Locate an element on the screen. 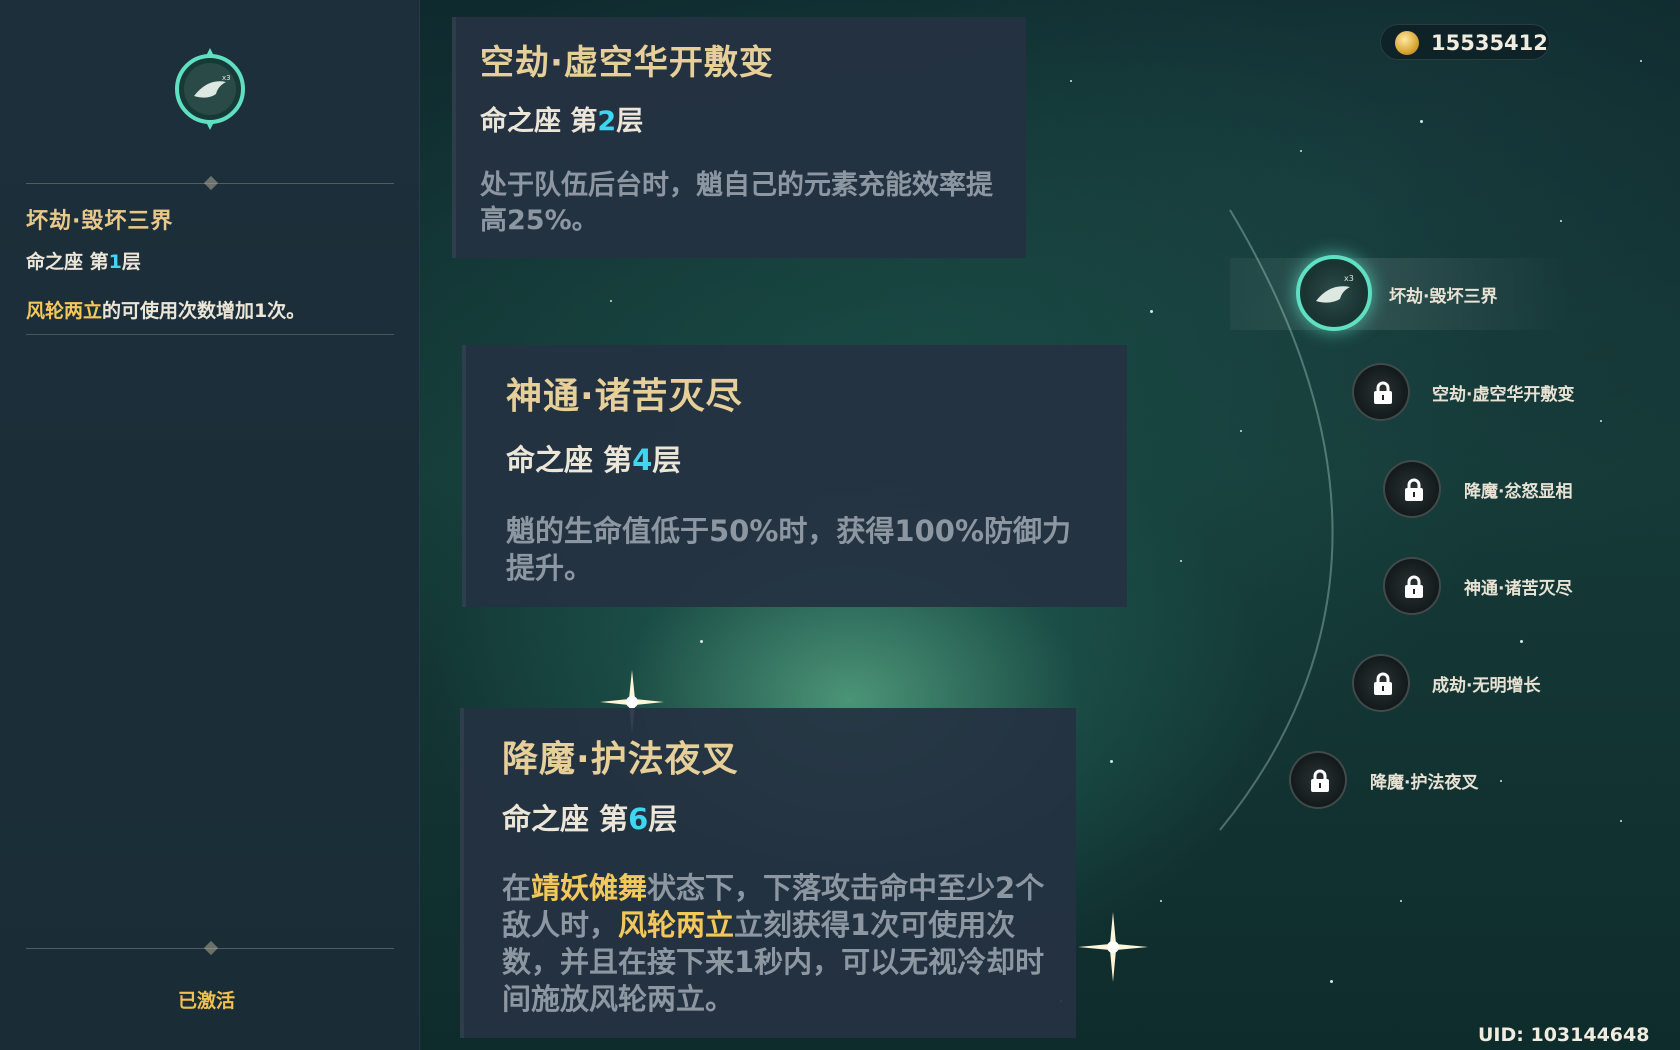 The image size is (1680, 1050). uid-label: UID: 103144648 is located at coordinates (1564, 1035).